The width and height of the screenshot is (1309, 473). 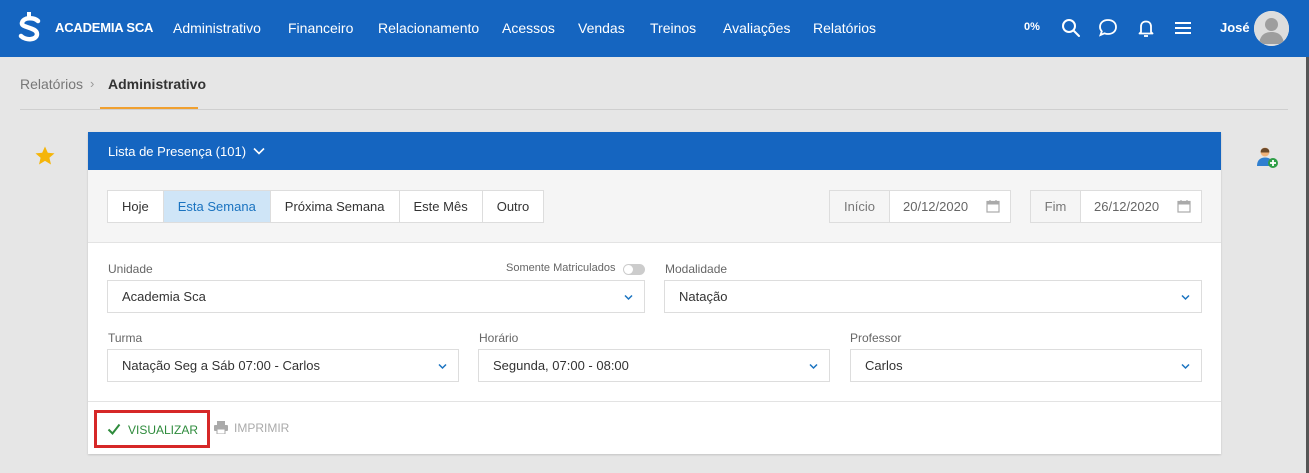 I want to click on add-user-icon, so click(x=1267, y=157).